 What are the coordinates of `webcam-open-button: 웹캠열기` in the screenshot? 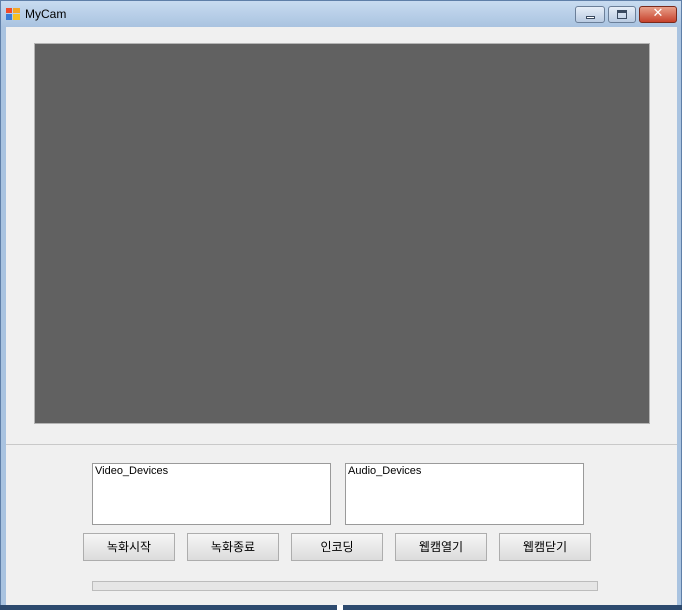 It's located at (441, 547).